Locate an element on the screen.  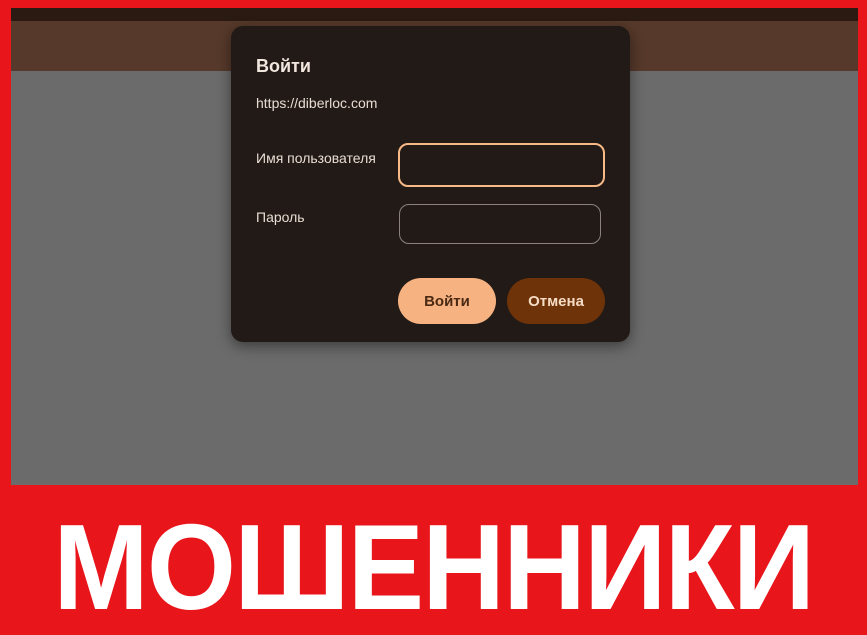
dialog-url: https://diberloc.com is located at coordinates (317, 103).